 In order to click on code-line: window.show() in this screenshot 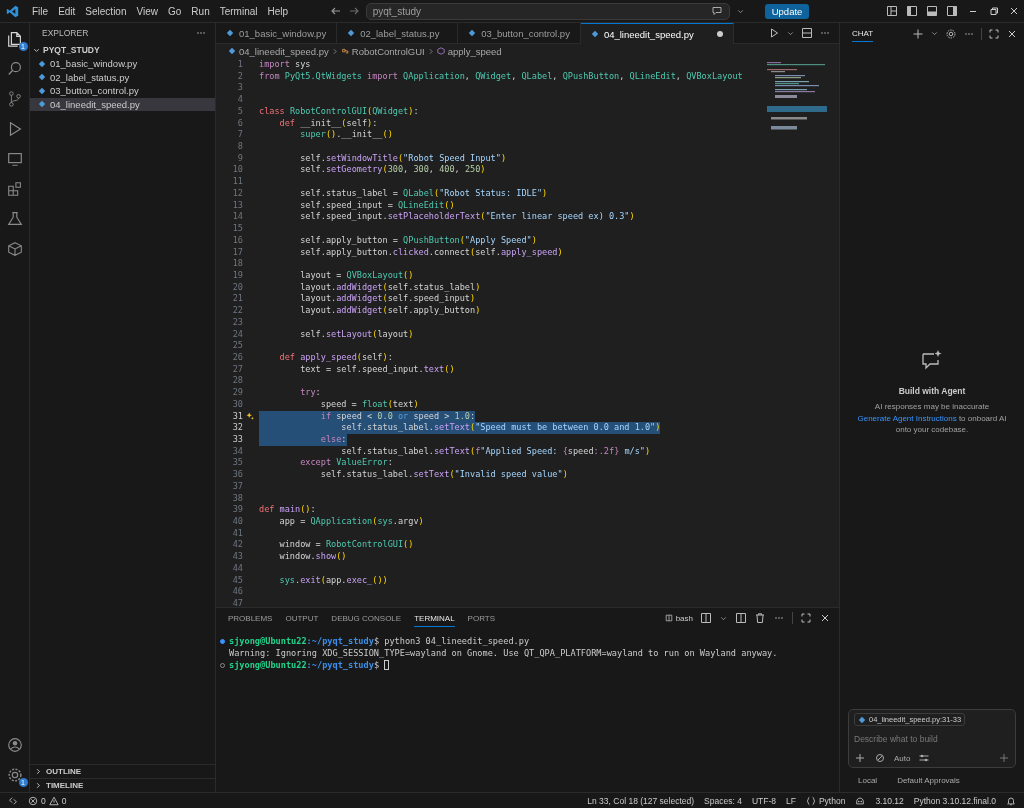, I will do `click(312, 557)`.